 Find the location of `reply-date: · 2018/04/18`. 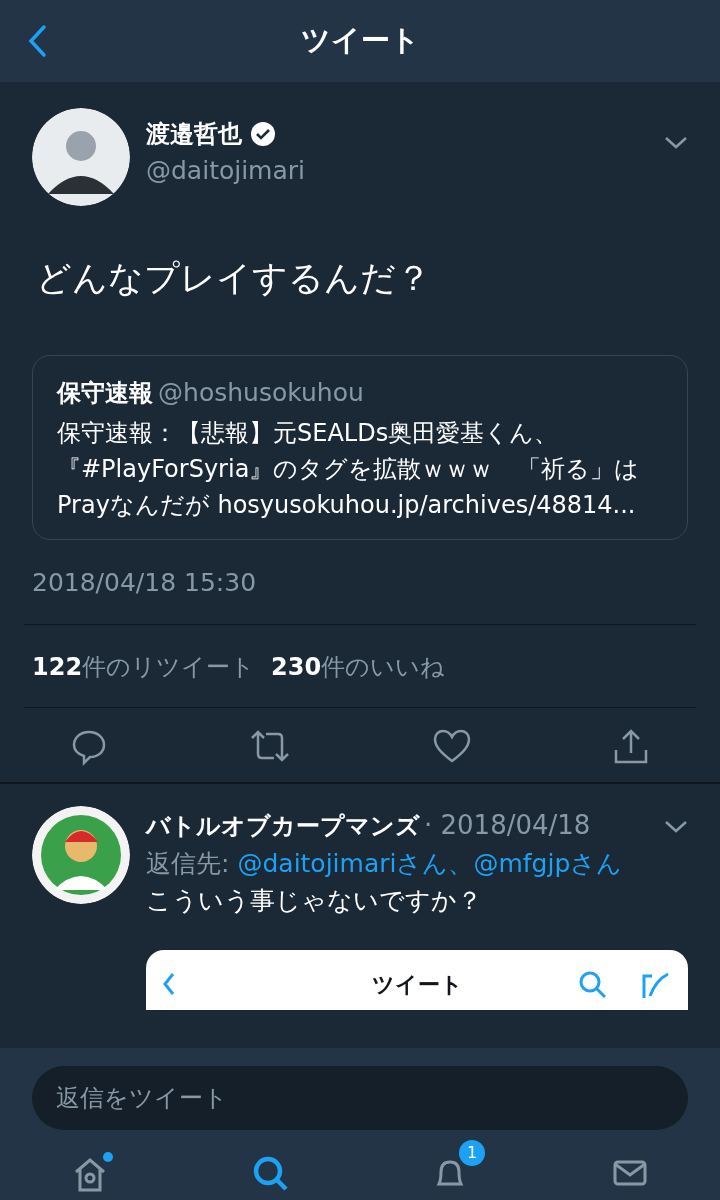

reply-date: · 2018/04/18 is located at coordinates (507, 825).